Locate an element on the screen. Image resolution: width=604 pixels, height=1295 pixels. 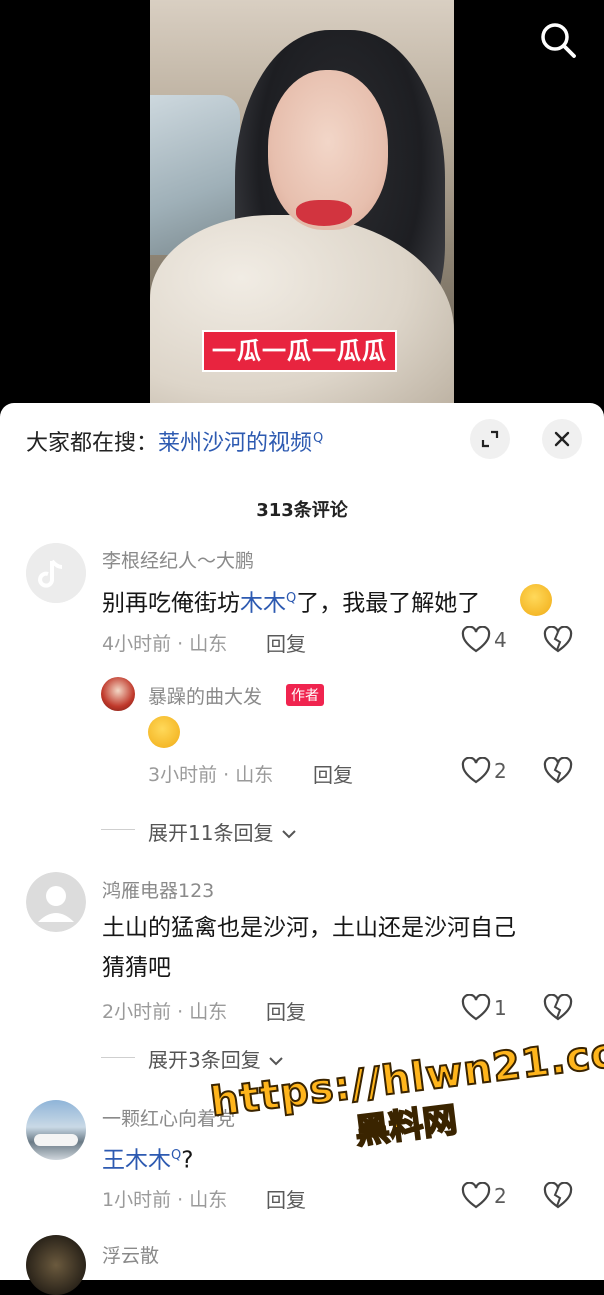
like-count: 1 is located at coordinates (500, 1008).